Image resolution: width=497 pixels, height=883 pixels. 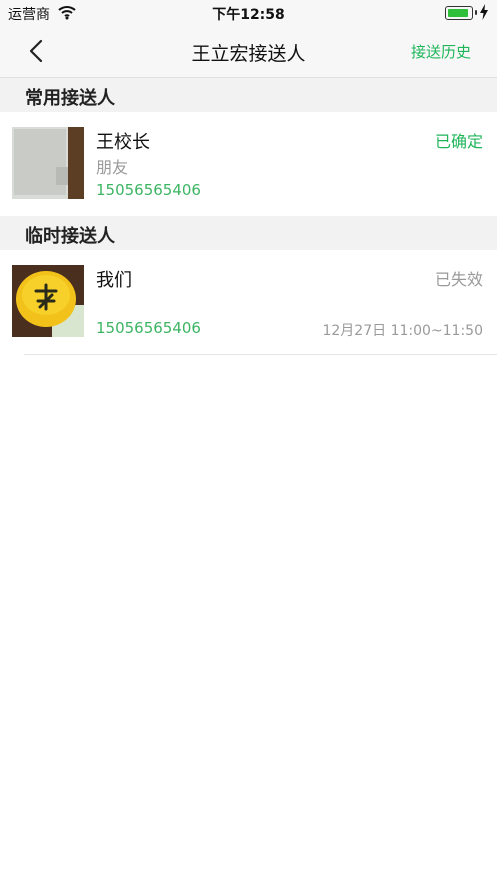 I want to click on status-time: 下午12:58, so click(x=248, y=15).